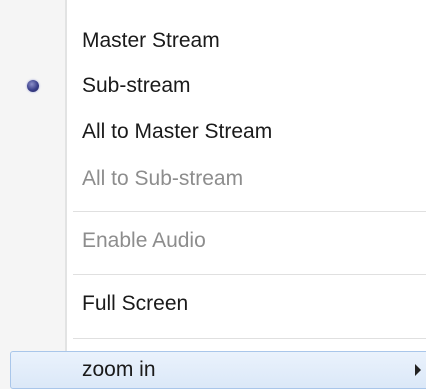  Describe the element at coordinates (218, 370) in the screenshot. I see `menu-item-zoom-in: zoom in` at that location.